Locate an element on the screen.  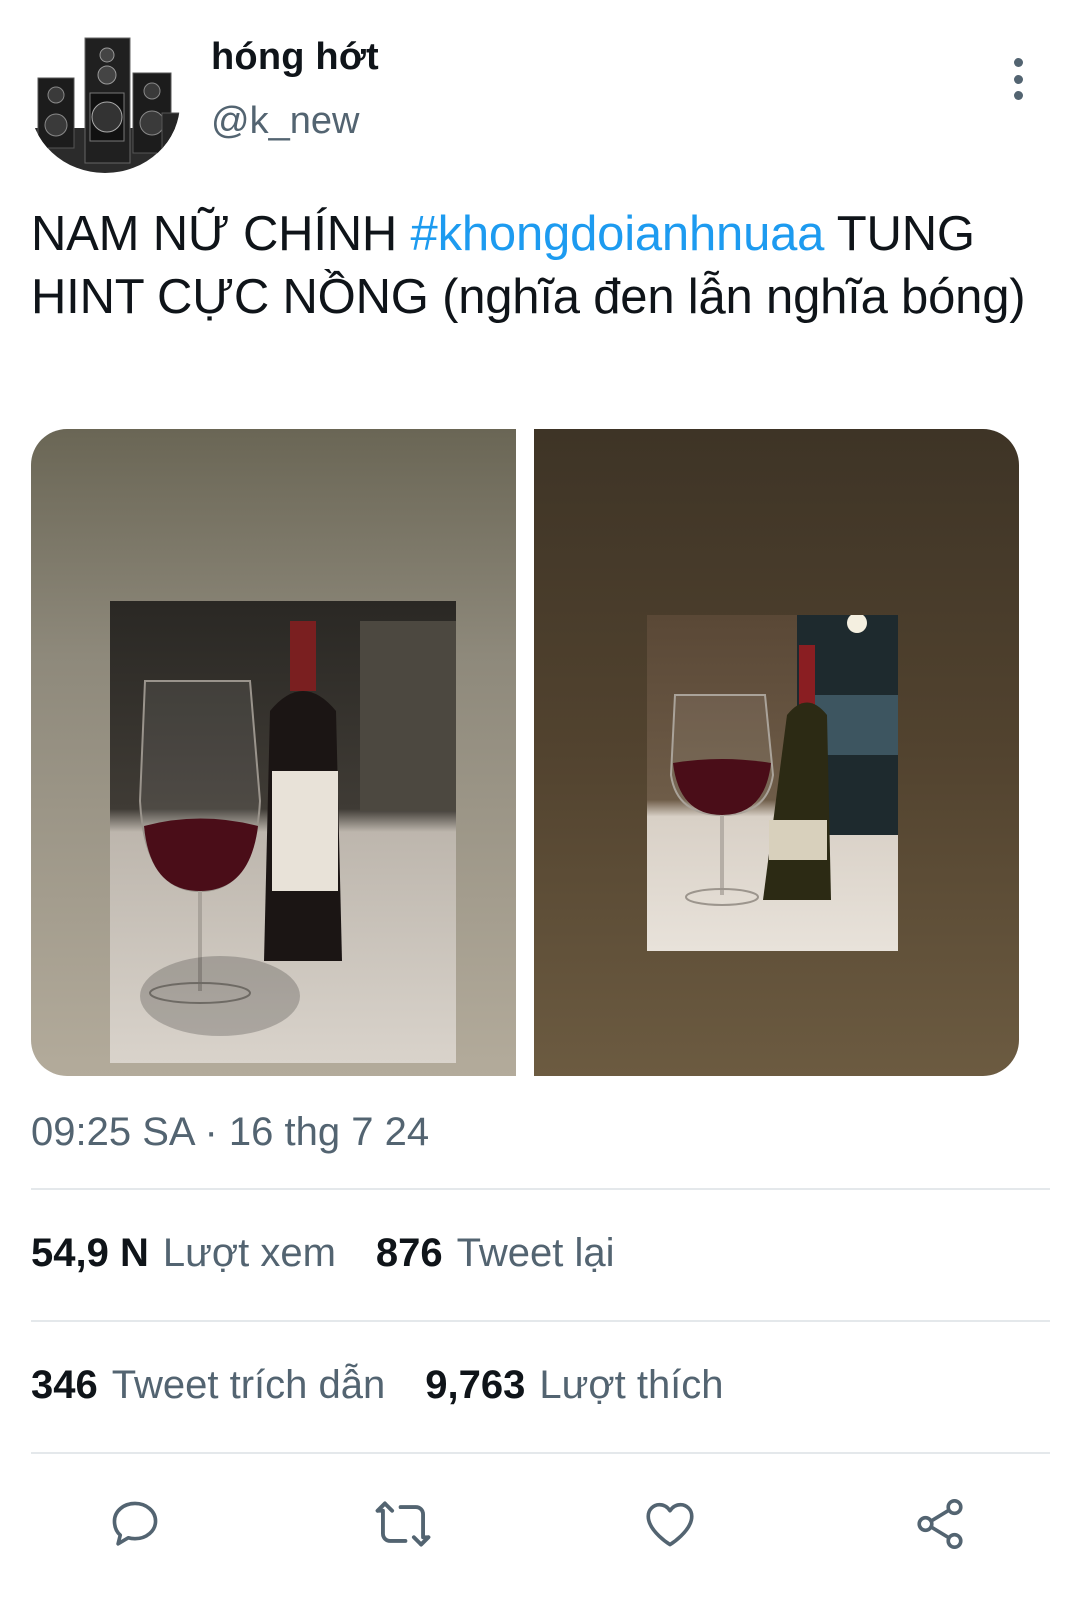
views-label: Lượt xem is located at coordinates (249, 1253).